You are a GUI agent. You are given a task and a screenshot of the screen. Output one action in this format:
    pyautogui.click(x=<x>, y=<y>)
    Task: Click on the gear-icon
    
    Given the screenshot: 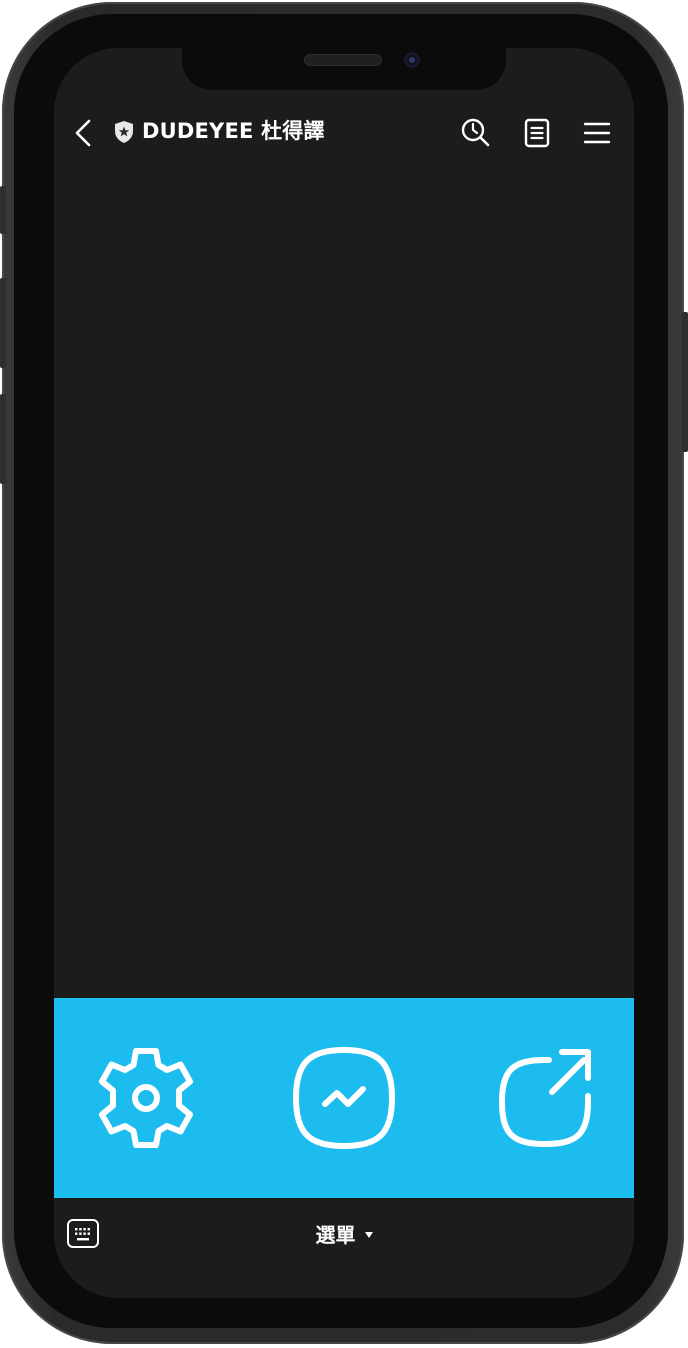 What is the action you would take?
    pyautogui.click(x=146, y=1098)
    